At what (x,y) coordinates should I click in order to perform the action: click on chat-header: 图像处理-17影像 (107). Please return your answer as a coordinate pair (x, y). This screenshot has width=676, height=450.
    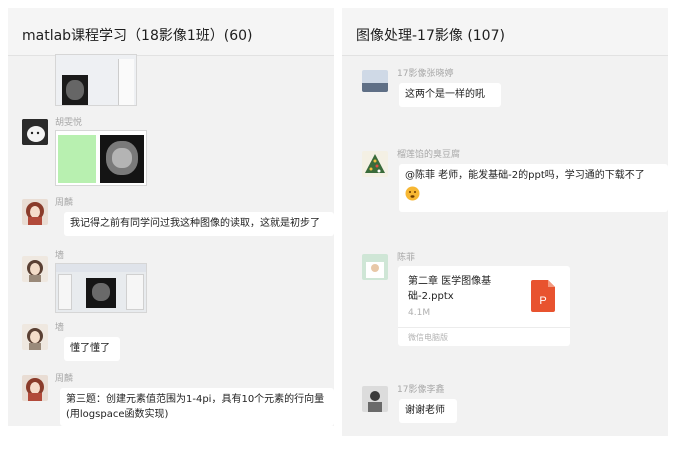
    Looking at the image, I should click on (505, 32).